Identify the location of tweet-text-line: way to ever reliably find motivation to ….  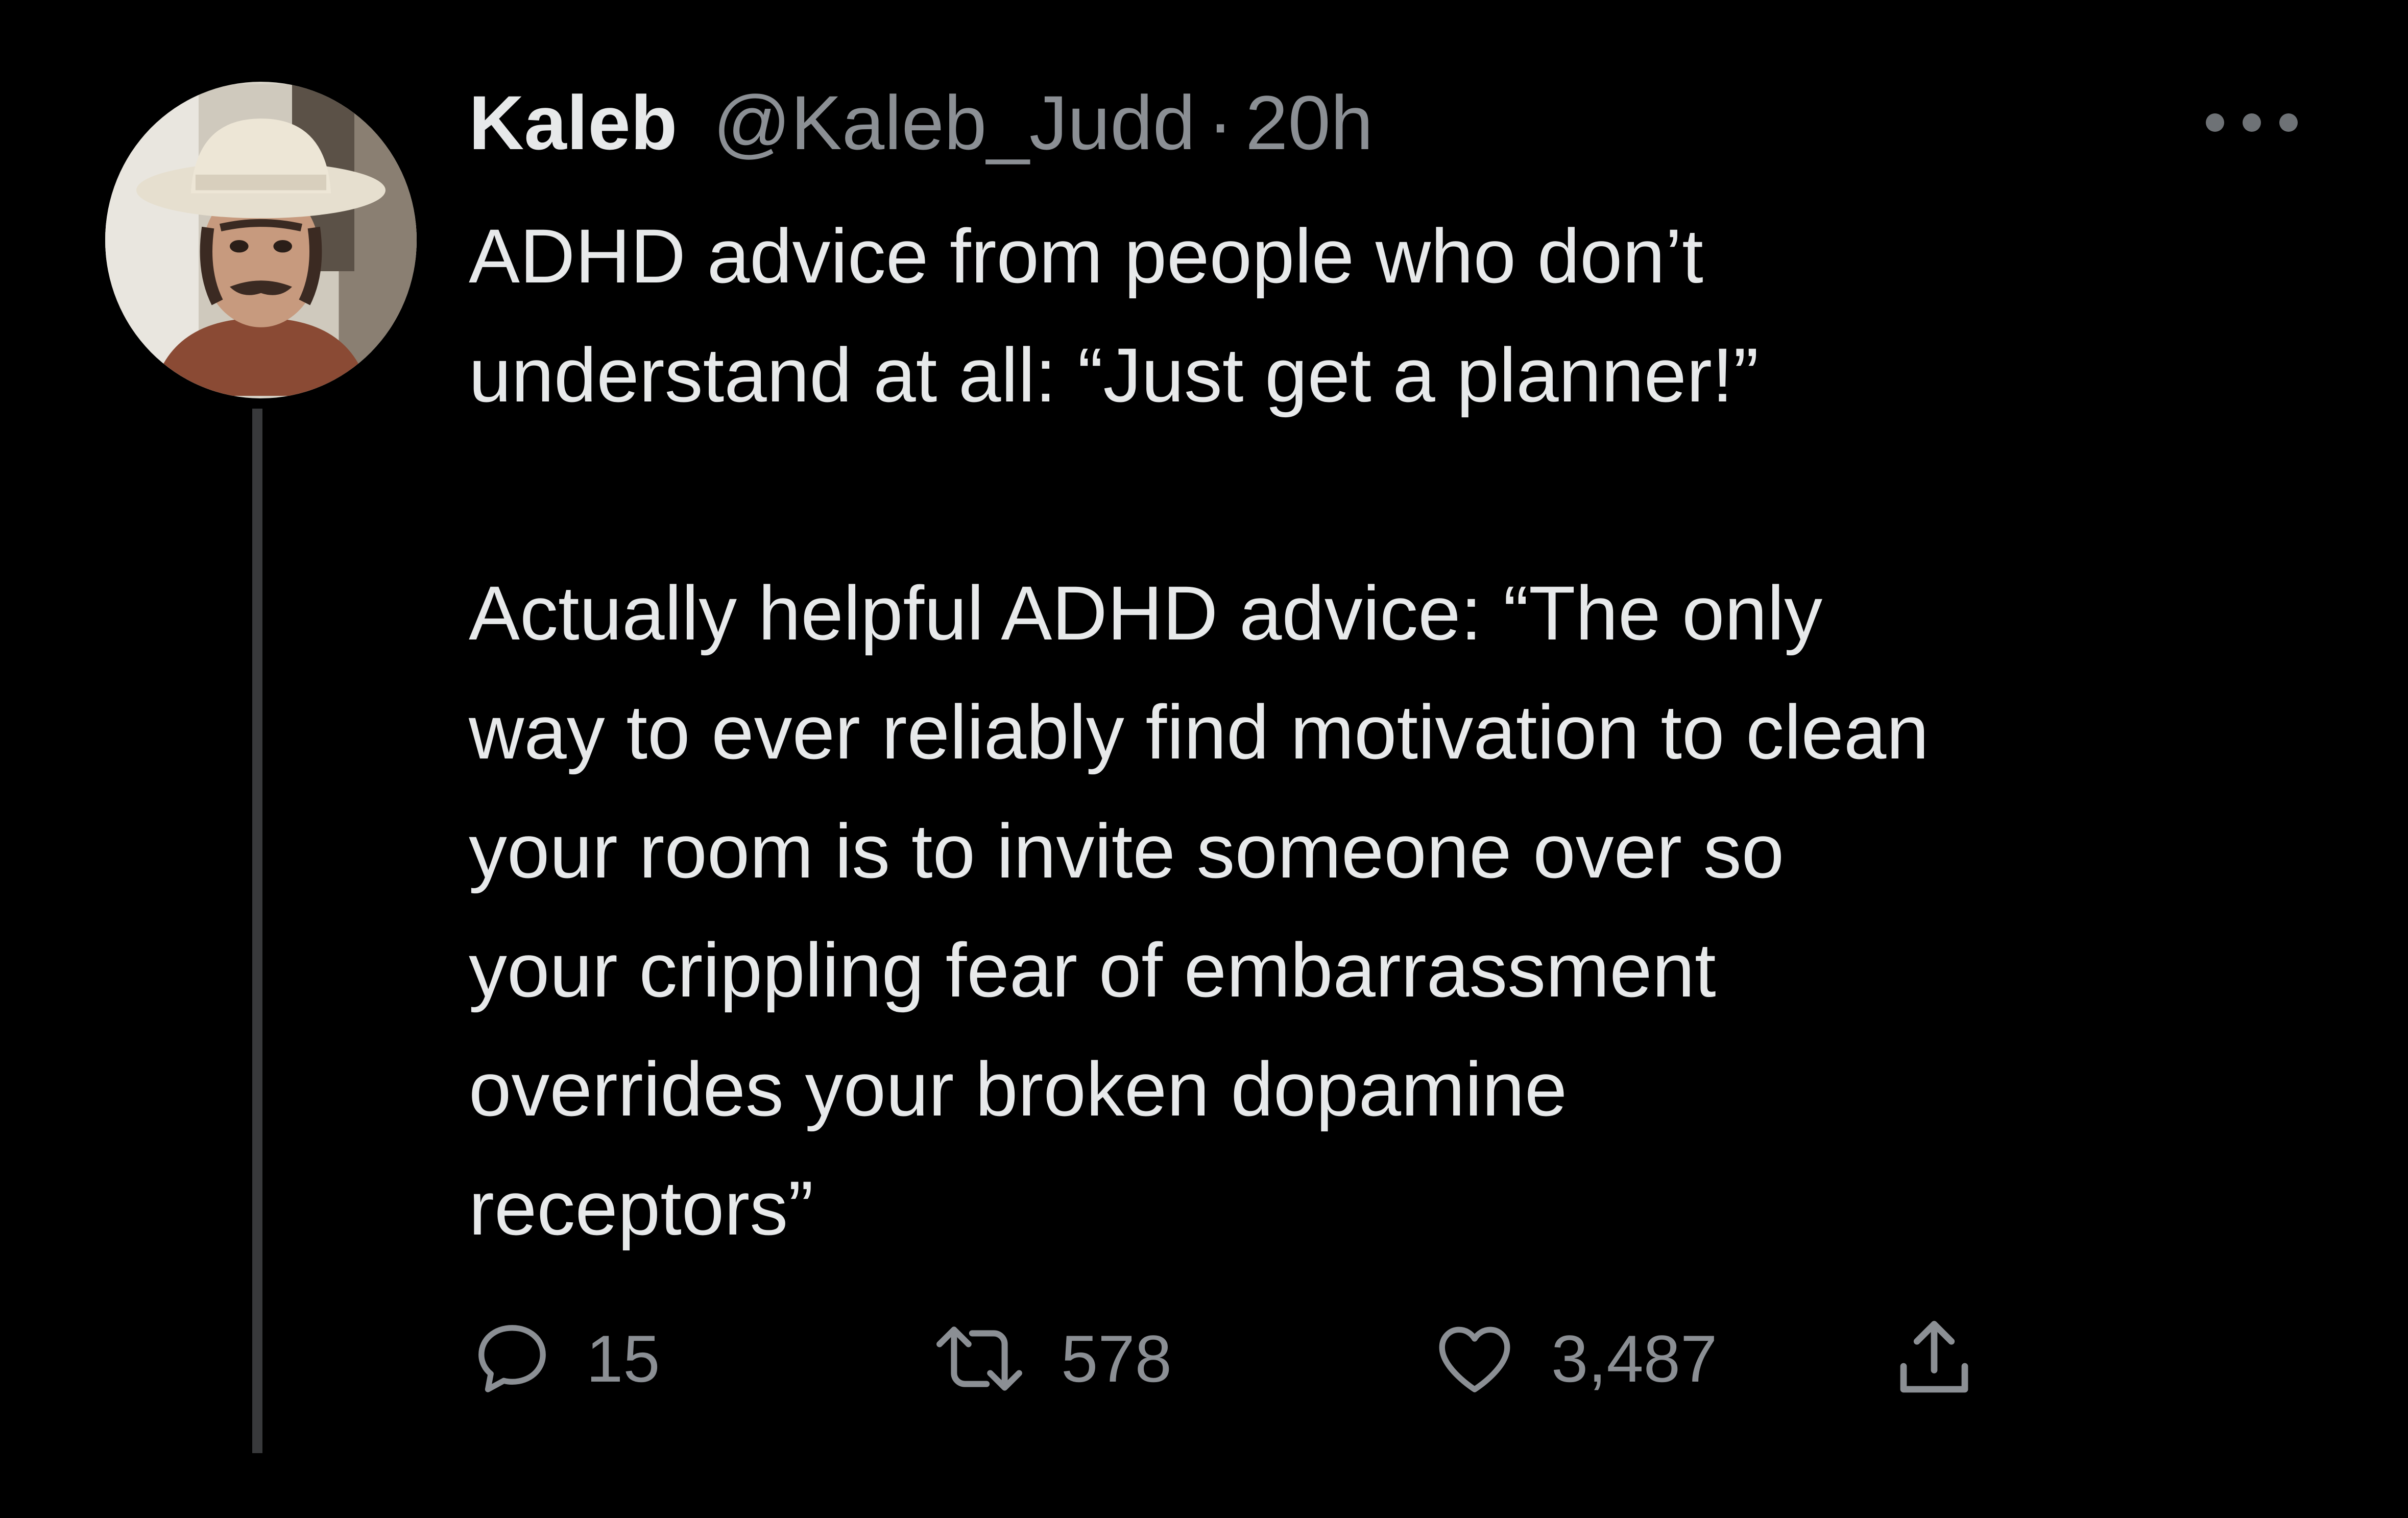
(1199, 732).